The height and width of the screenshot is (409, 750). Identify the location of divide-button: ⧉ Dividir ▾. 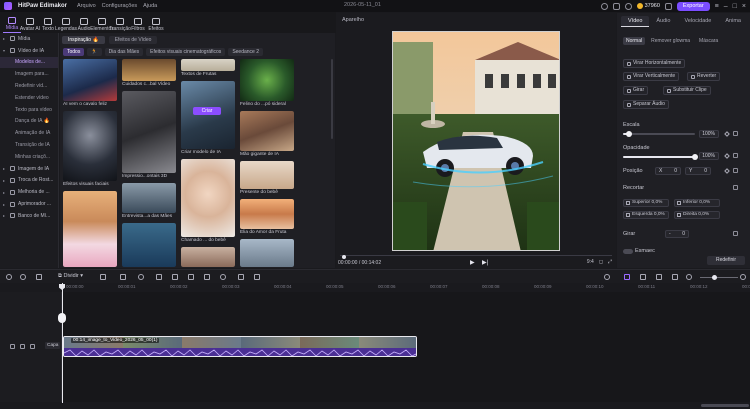
(70, 276).